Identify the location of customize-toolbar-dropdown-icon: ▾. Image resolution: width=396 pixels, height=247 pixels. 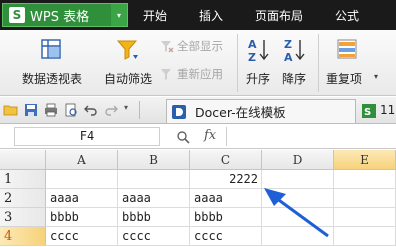
(126, 107).